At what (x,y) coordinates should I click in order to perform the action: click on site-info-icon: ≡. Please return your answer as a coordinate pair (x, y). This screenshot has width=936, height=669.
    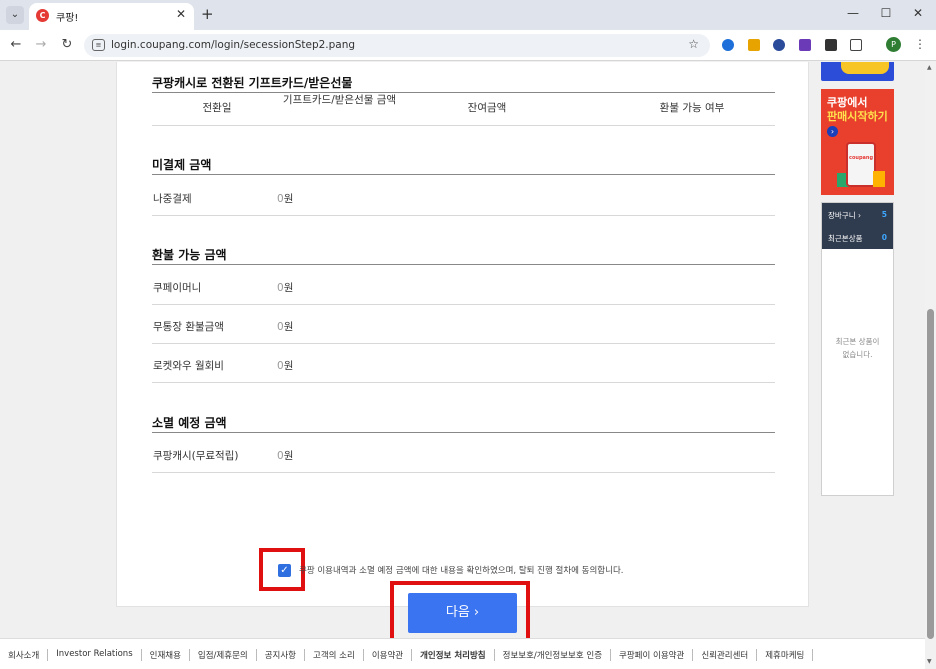
    Looking at the image, I should click on (98, 45).